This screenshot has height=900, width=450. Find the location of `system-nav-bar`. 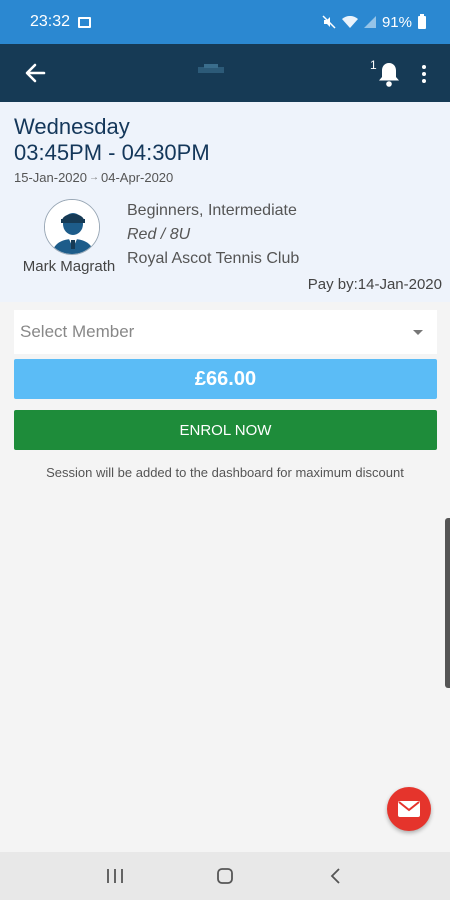

system-nav-bar is located at coordinates (225, 876).